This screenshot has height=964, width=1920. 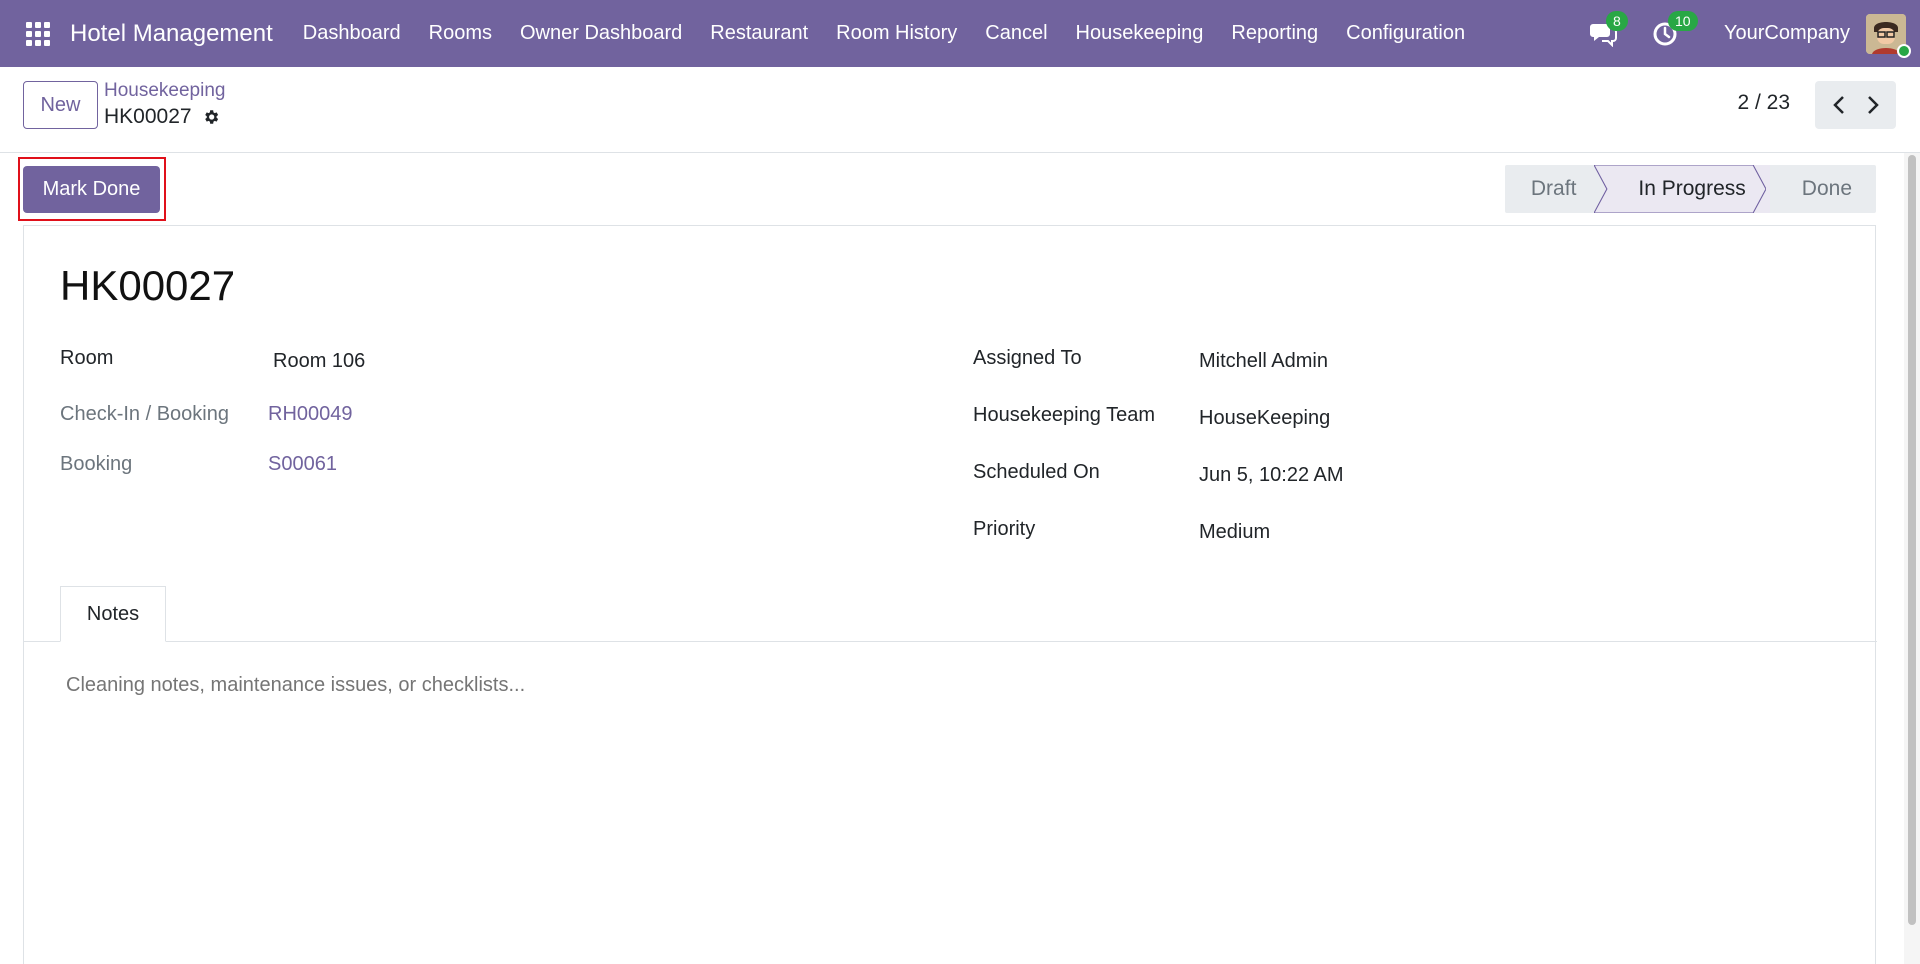 What do you see at coordinates (60, 105) in the screenshot?
I see `new-button: New` at bounding box center [60, 105].